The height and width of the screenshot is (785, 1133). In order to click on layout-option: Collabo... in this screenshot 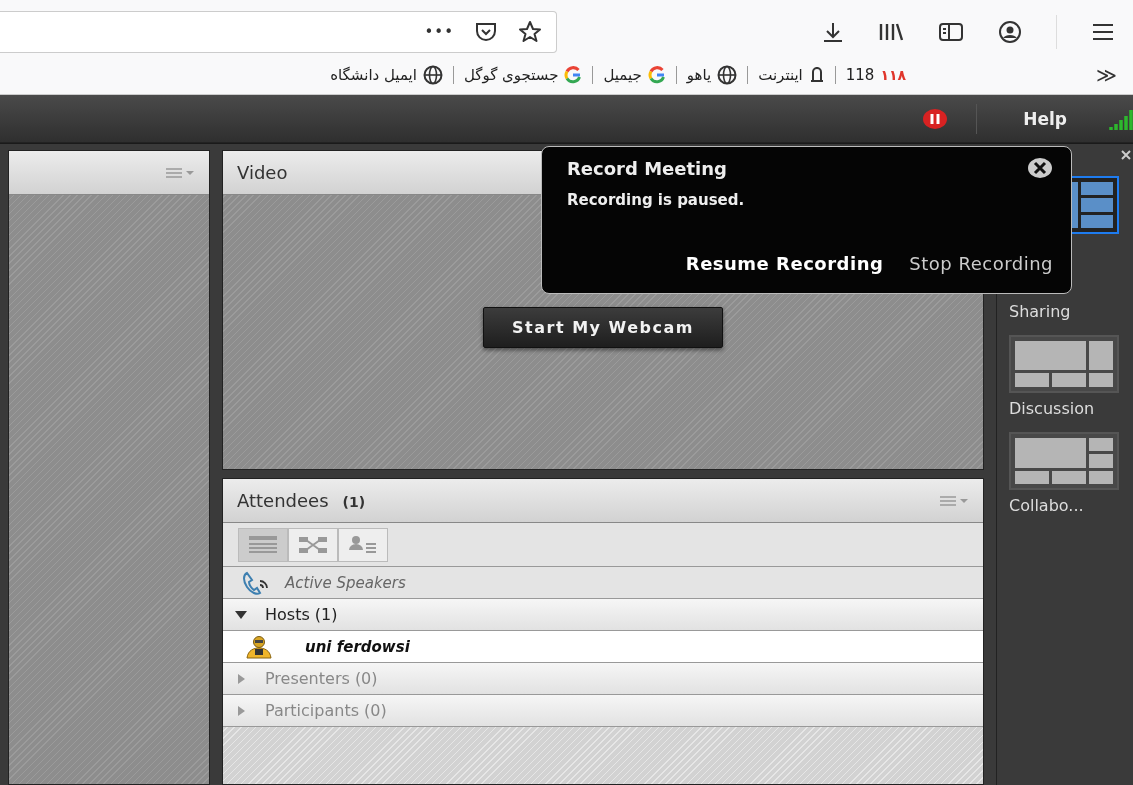, I will do `click(1064, 473)`.